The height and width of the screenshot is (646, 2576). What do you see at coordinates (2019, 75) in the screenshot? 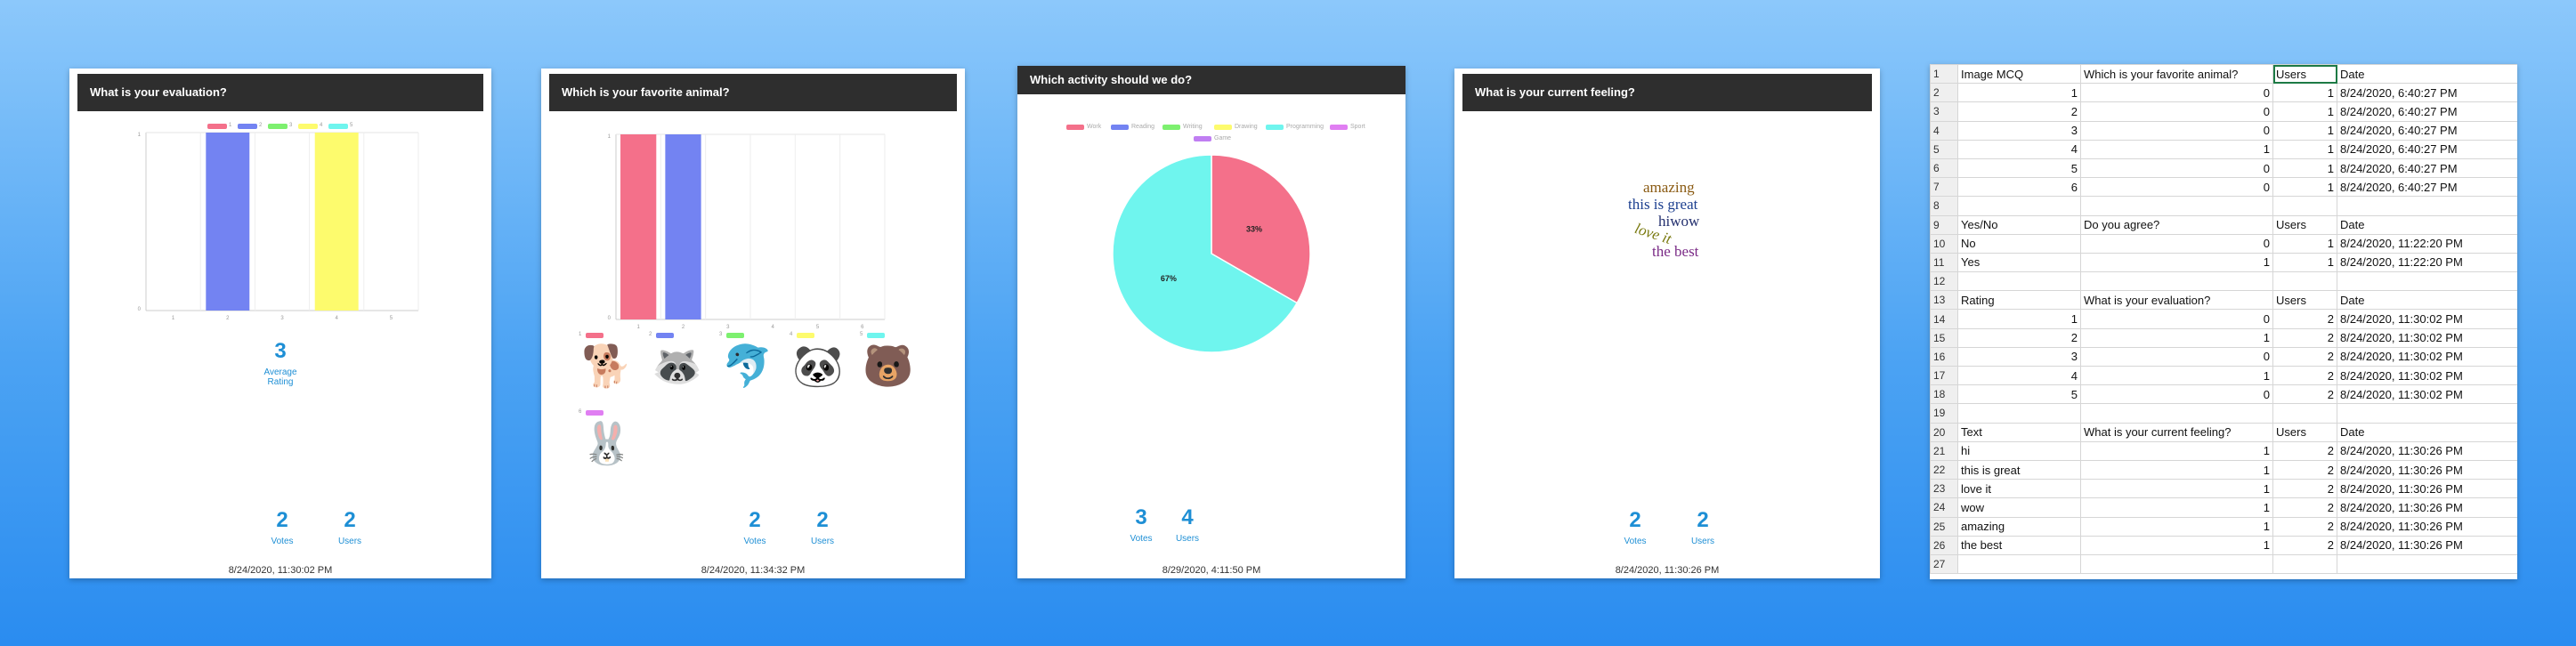
I see `cell: Image MCQ` at bounding box center [2019, 75].